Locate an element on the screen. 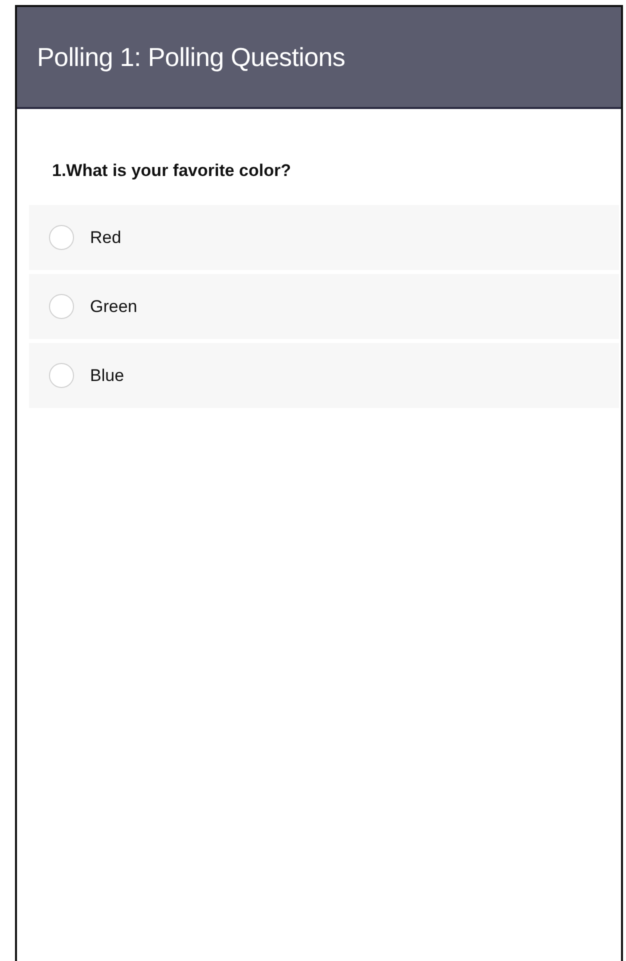 This screenshot has width=626, height=961. option-label: Red is located at coordinates (106, 238).